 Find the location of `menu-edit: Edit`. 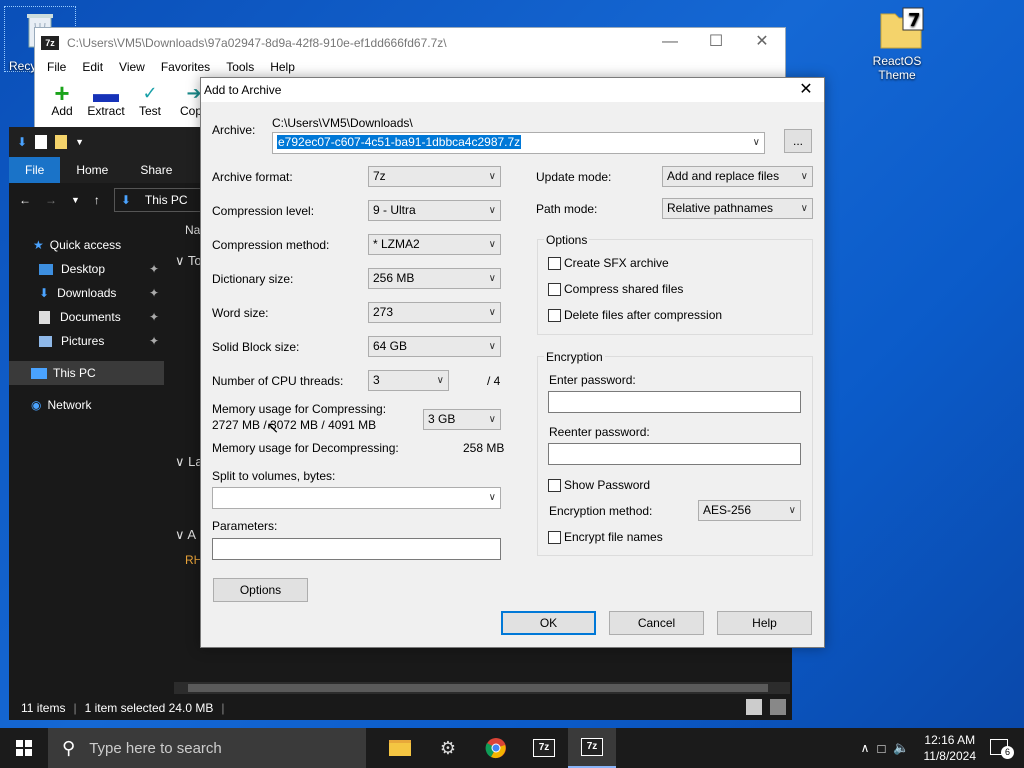

menu-edit: Edit is located at coordinates (92, 68).